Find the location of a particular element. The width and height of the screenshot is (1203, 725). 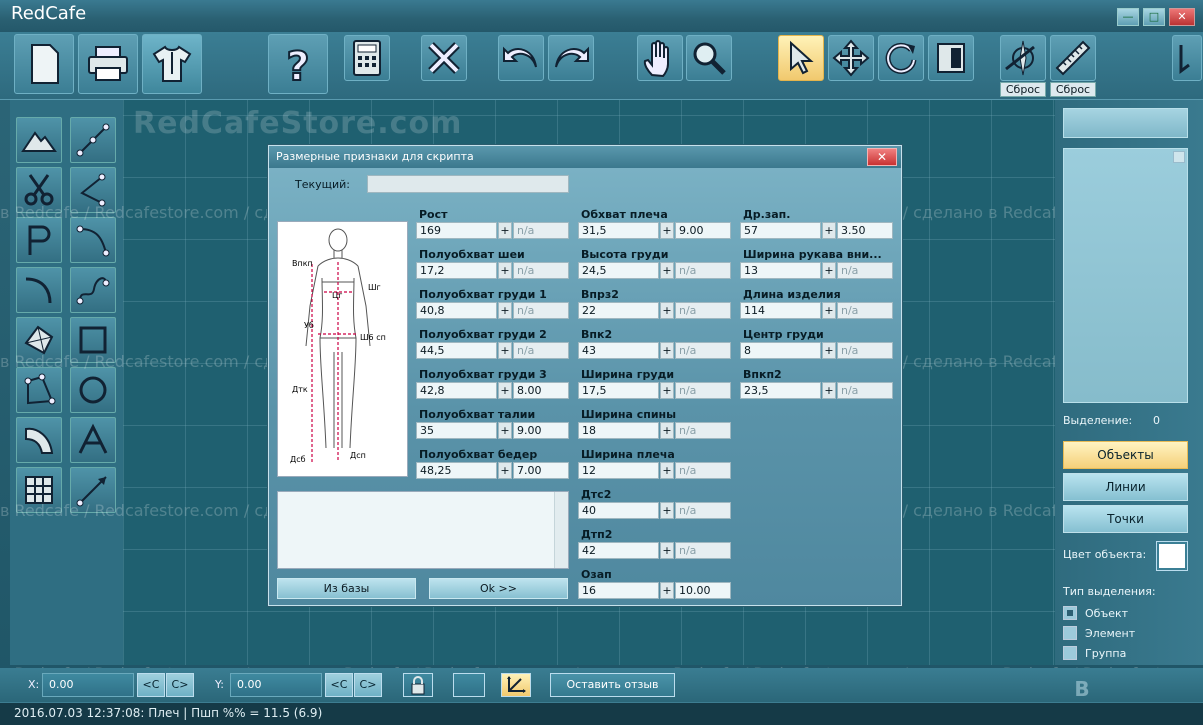

triangle-tool is located at coordinates (39, 140).